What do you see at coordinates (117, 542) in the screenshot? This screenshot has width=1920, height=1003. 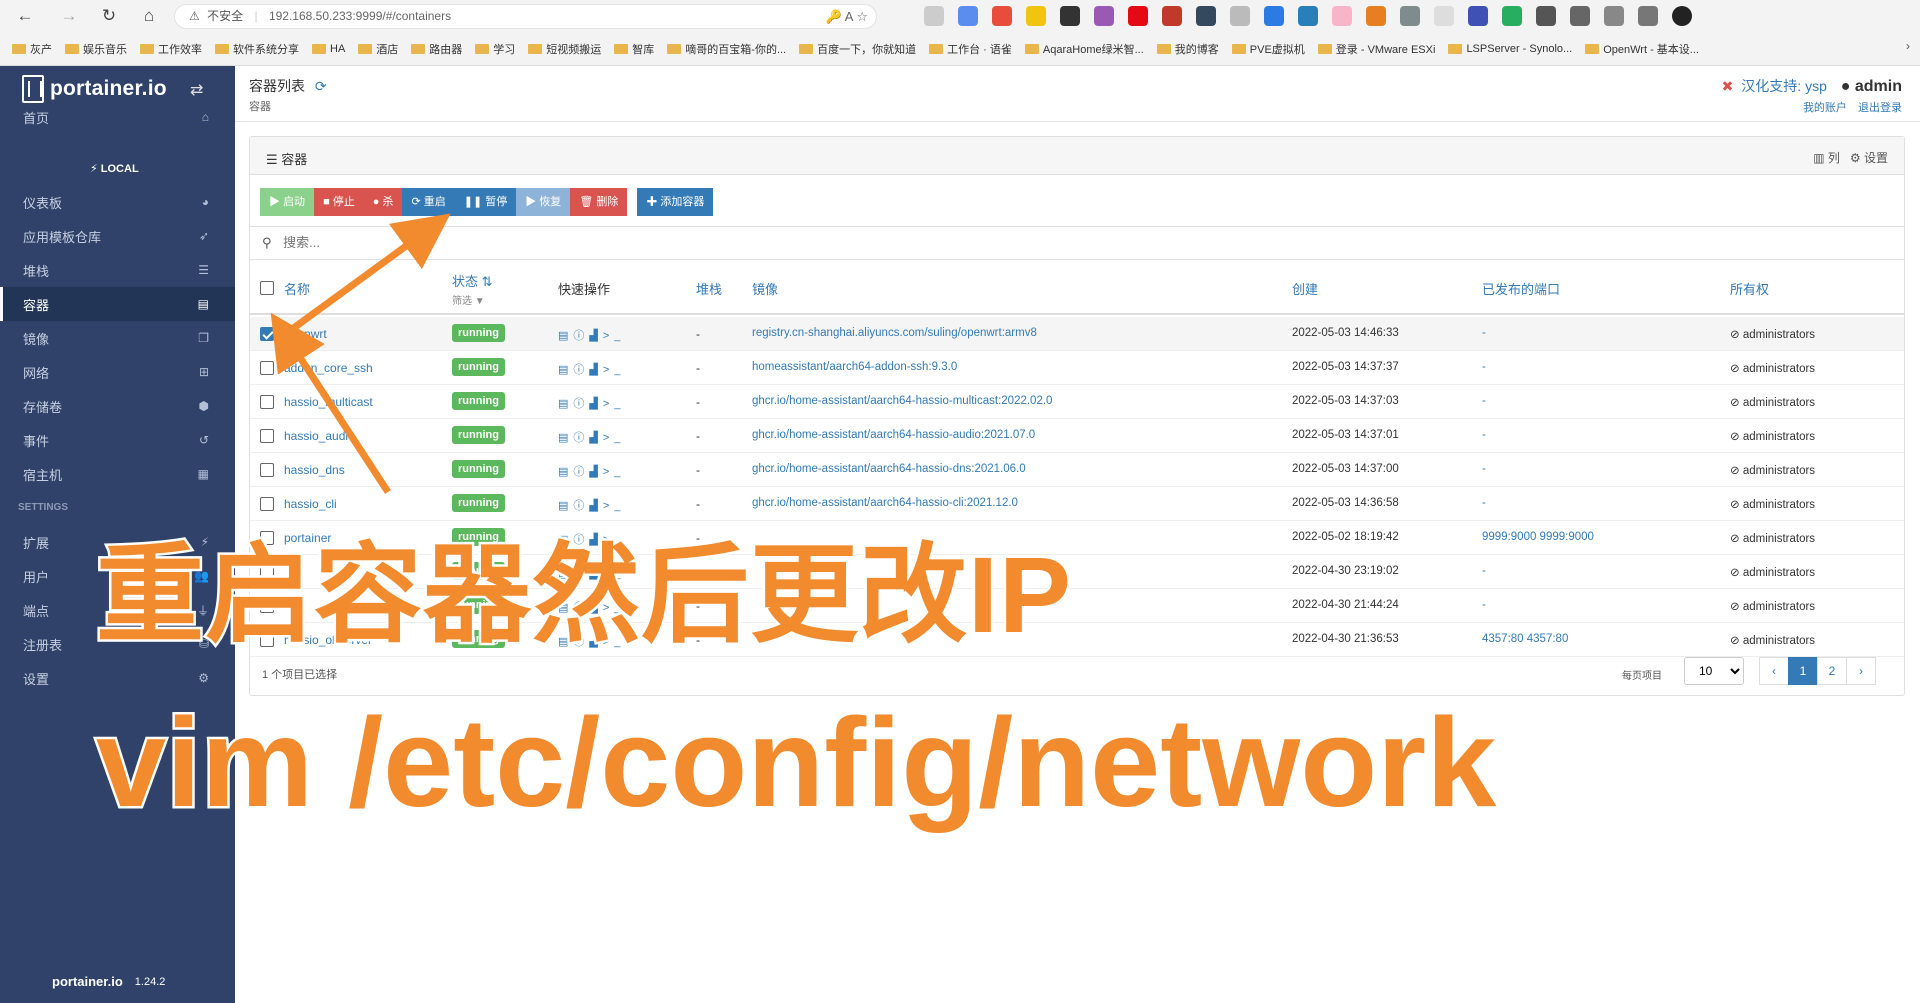 I see `sidebar-item-bolt: 扩展 ⚡` at bounding box center [117, 542].